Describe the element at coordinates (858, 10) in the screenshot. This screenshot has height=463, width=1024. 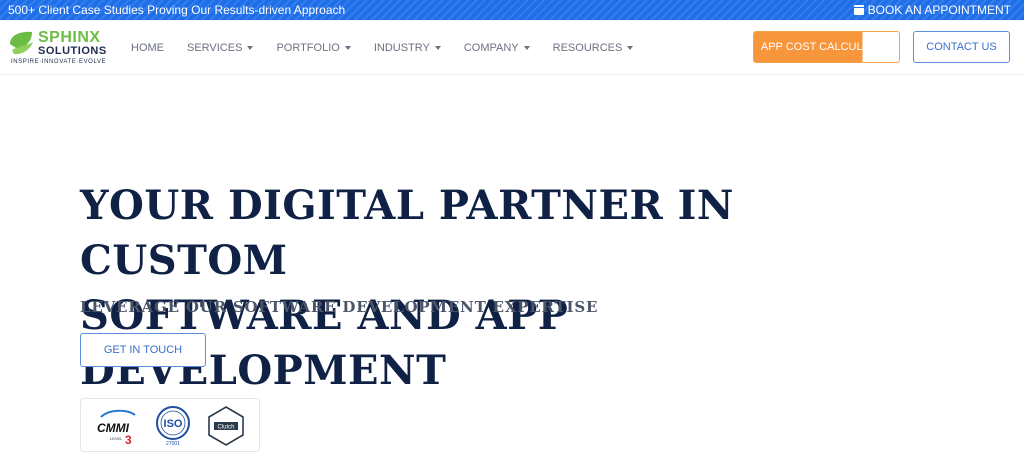
I see `calendar-icon` at that location.